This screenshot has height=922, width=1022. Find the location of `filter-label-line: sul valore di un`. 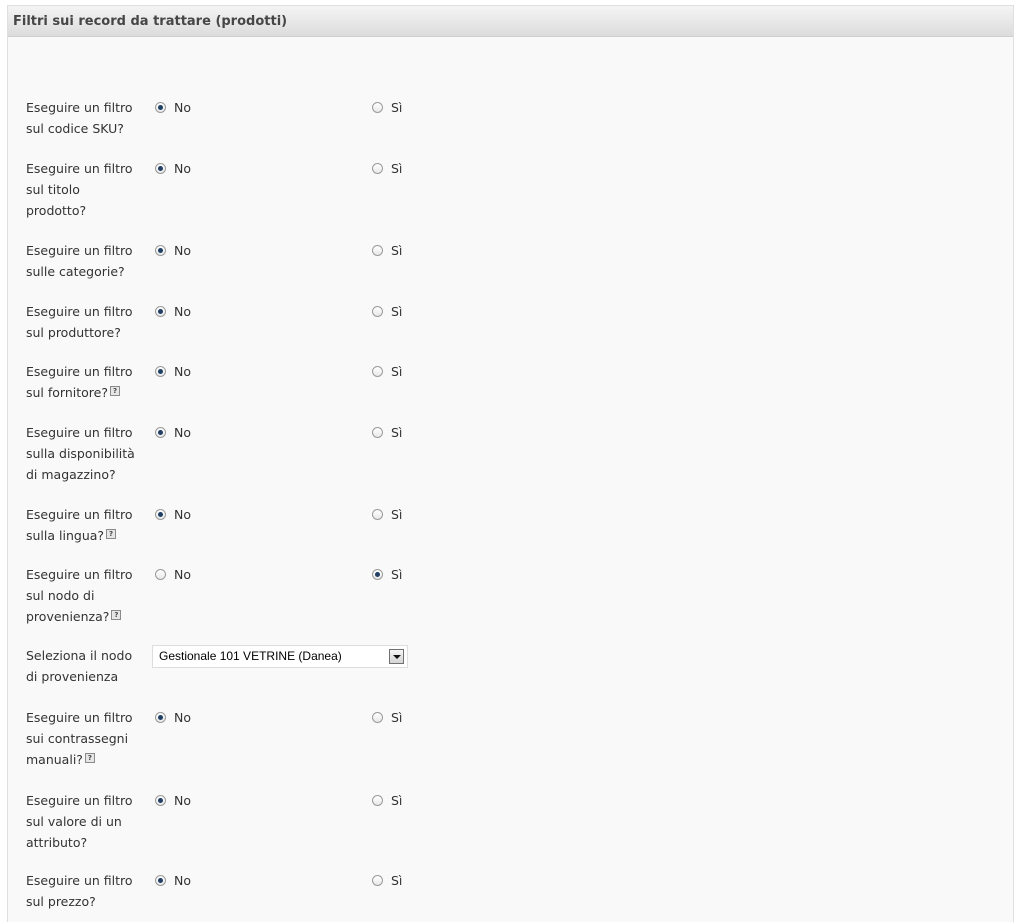

filter-label-line: sul valore di un is located at coordinates (74, 821).